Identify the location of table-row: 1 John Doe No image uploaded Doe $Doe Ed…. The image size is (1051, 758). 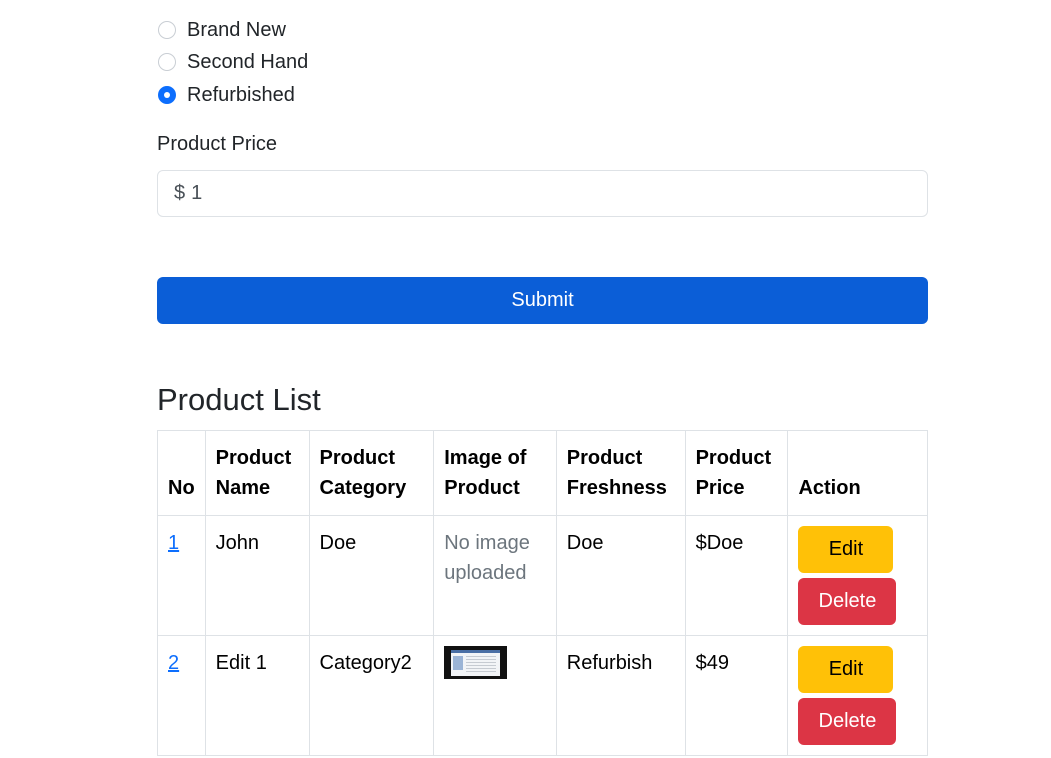
(542, 575).